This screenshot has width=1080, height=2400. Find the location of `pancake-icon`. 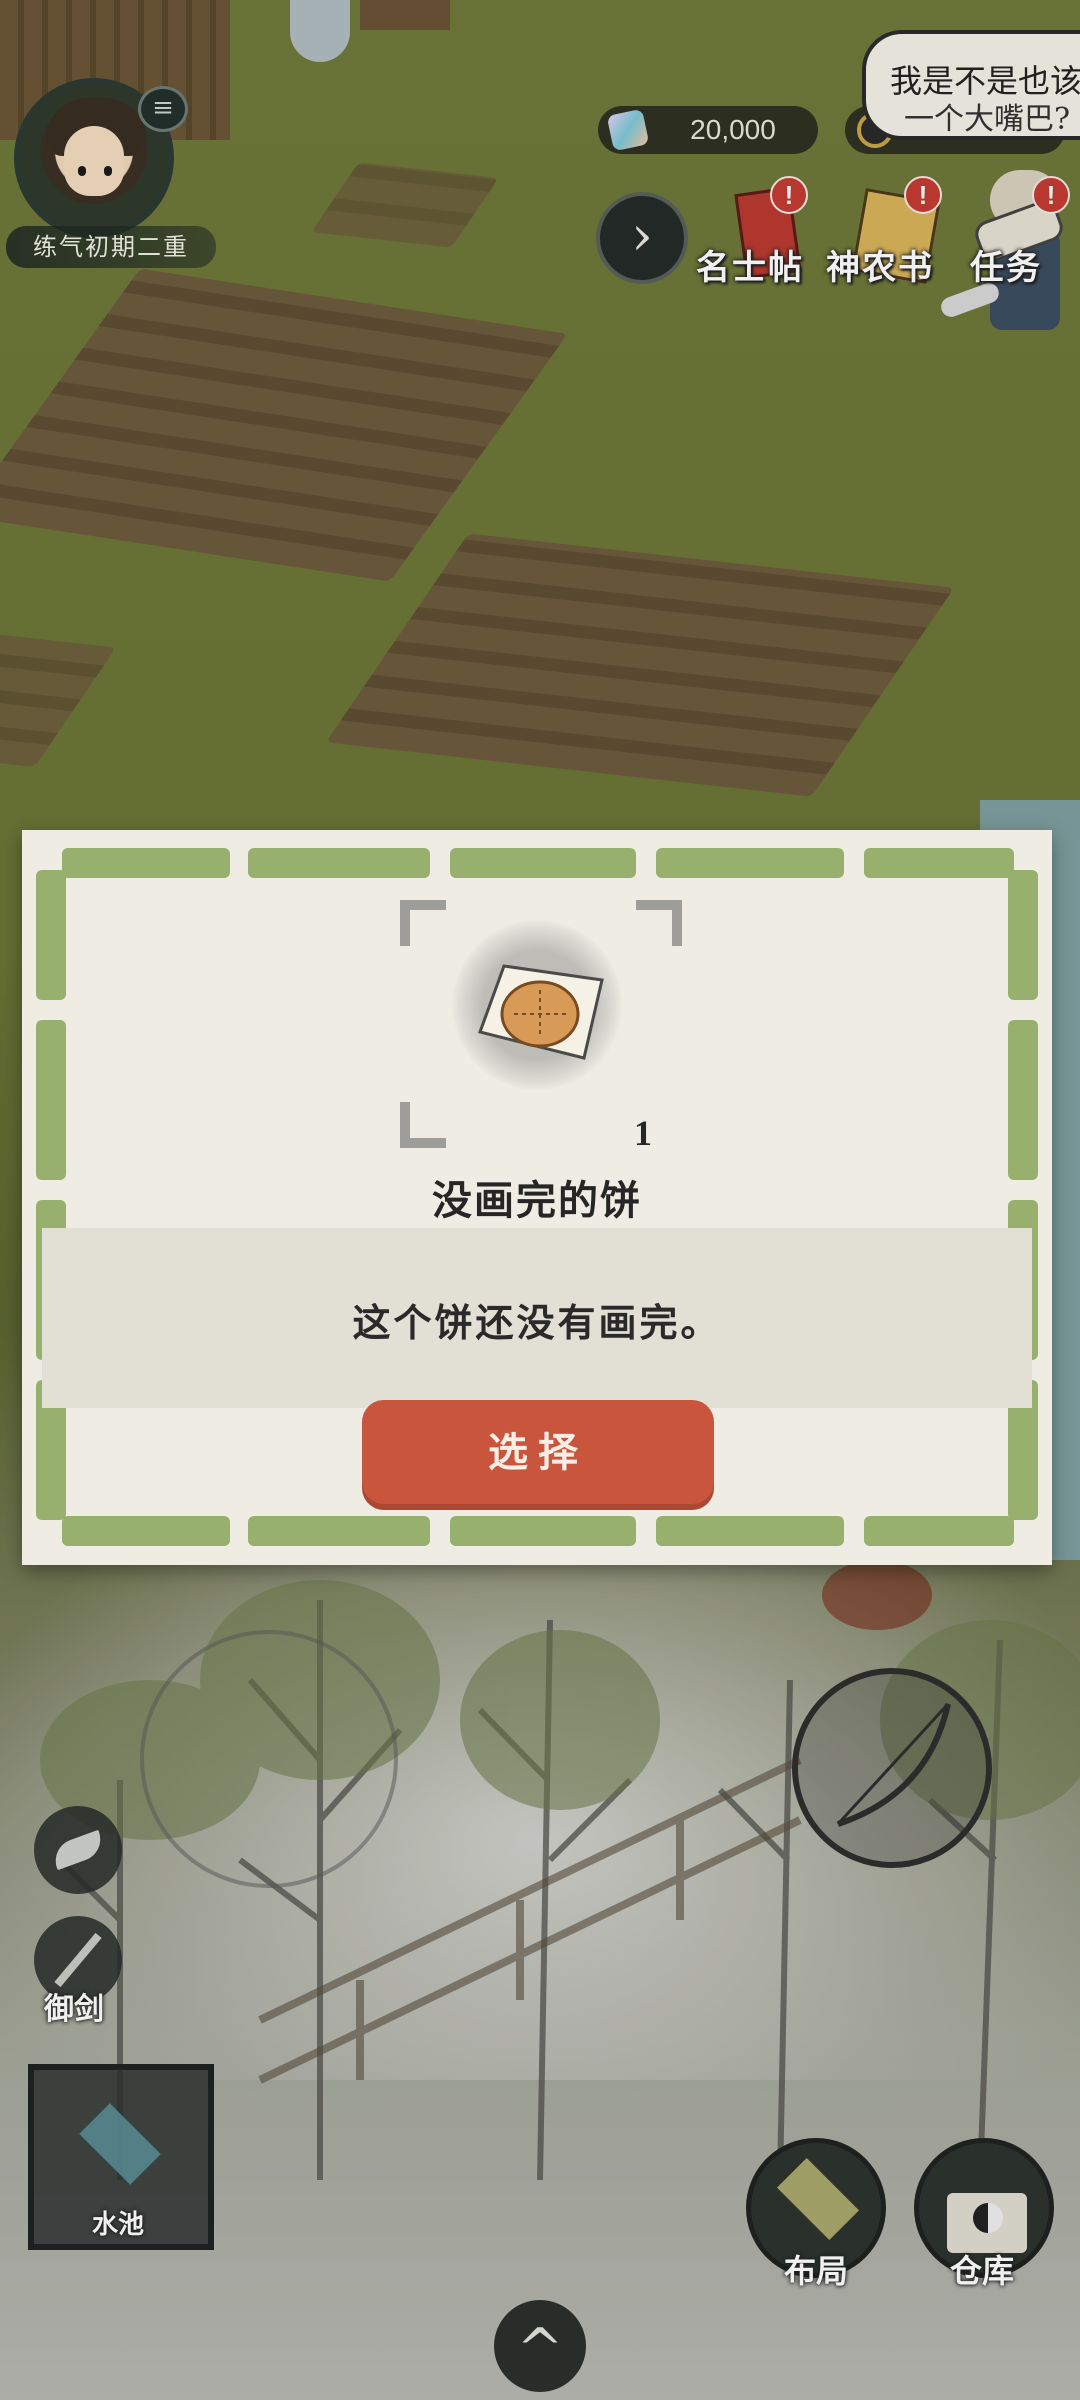

pancake-icon is located at coordinates (541, 1012).